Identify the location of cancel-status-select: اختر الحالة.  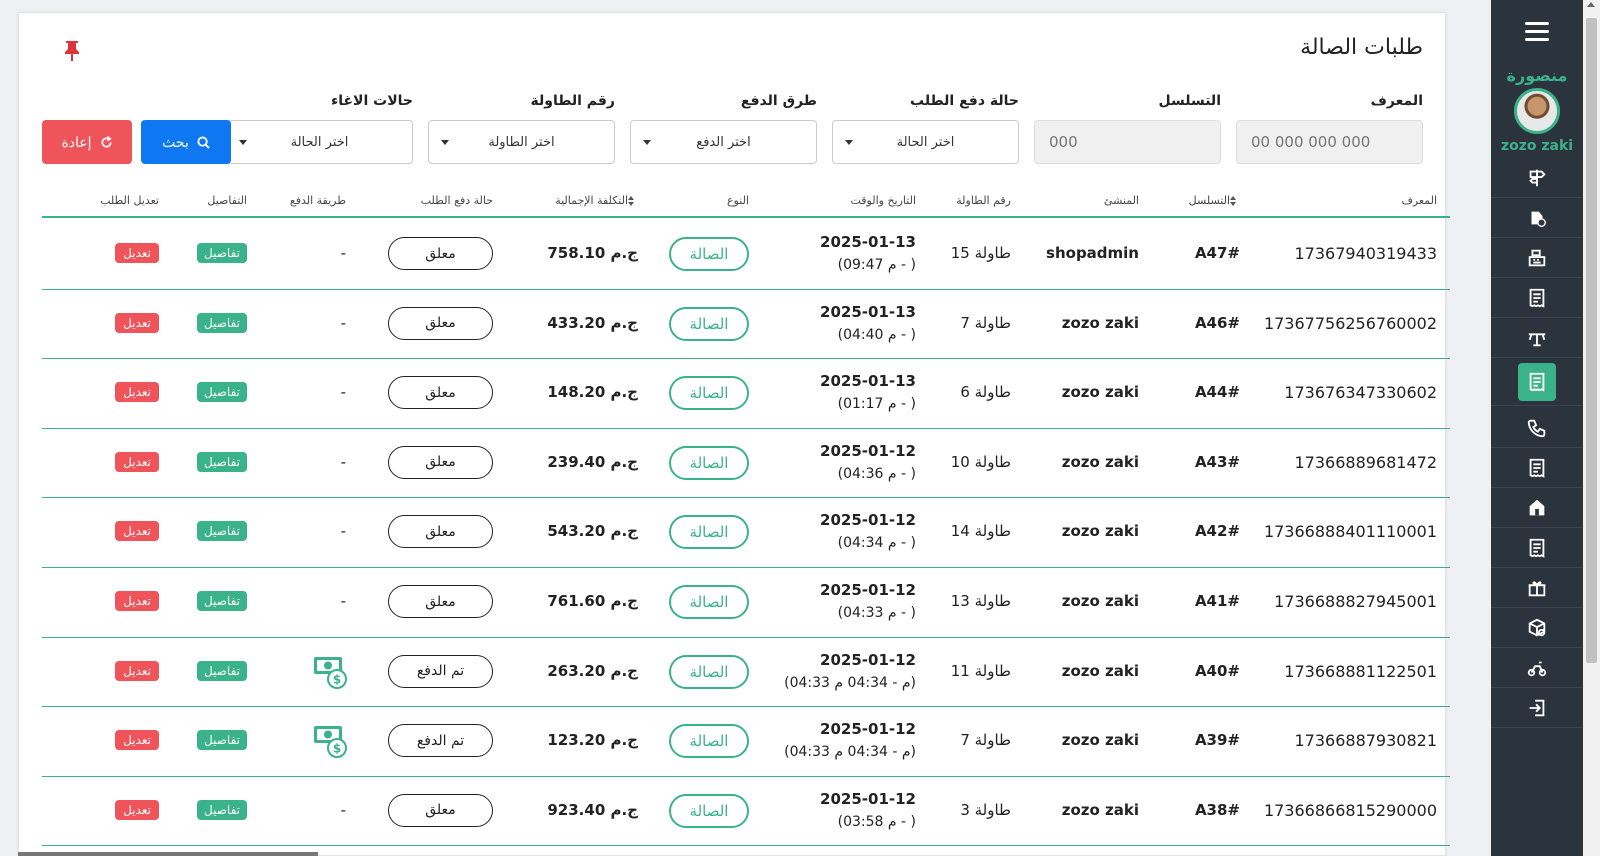
(319, 142).